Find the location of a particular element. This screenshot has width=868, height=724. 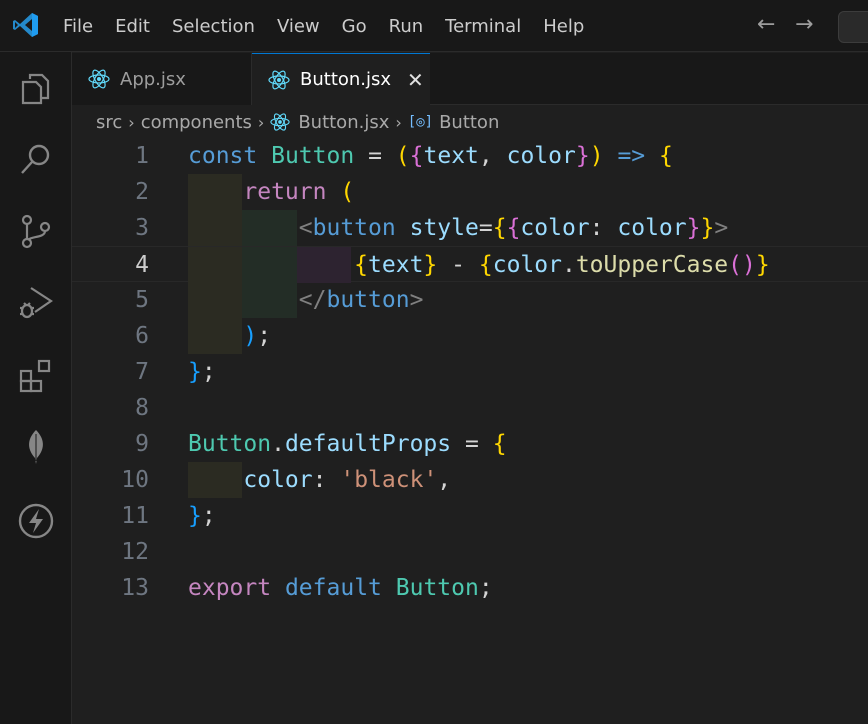

menu-file: File is located at coordinates (78, 26).